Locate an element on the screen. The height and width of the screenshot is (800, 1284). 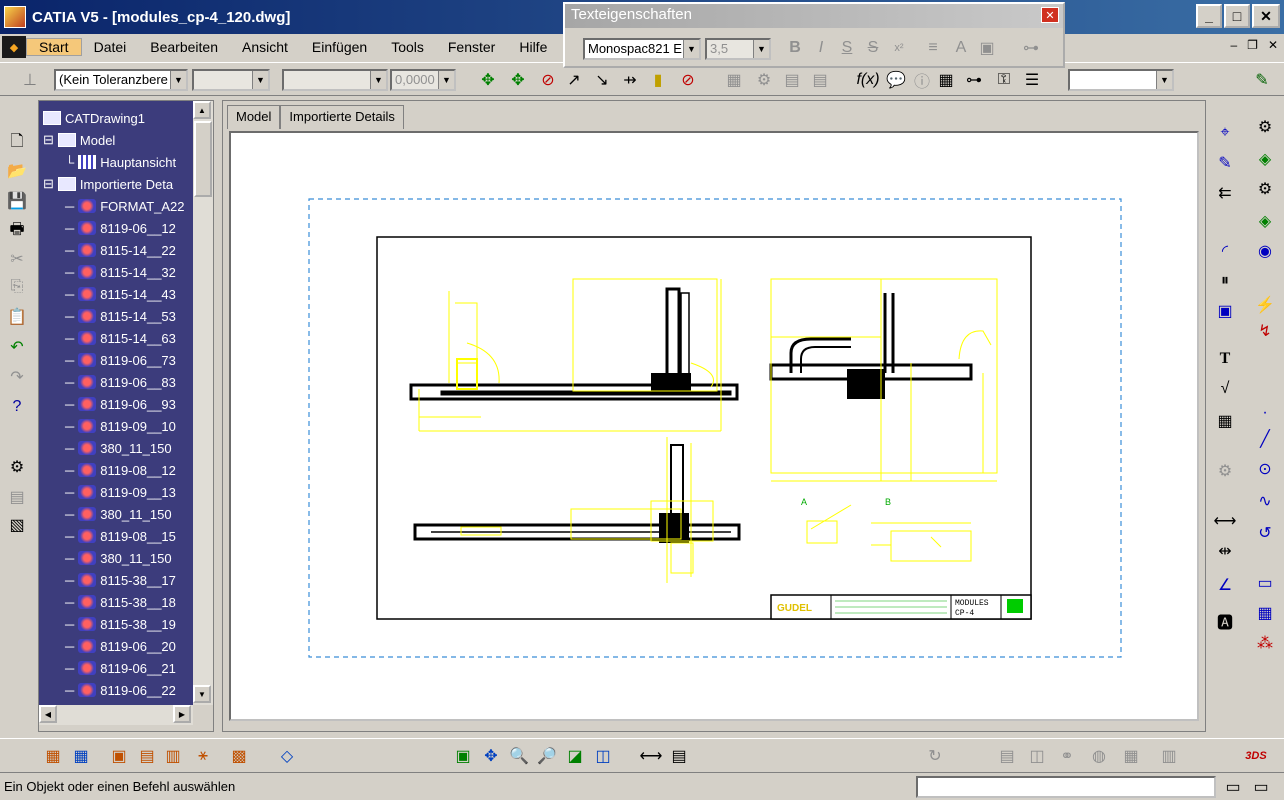
move-alt-icon: ✥ is located at coordinates (518, 80).